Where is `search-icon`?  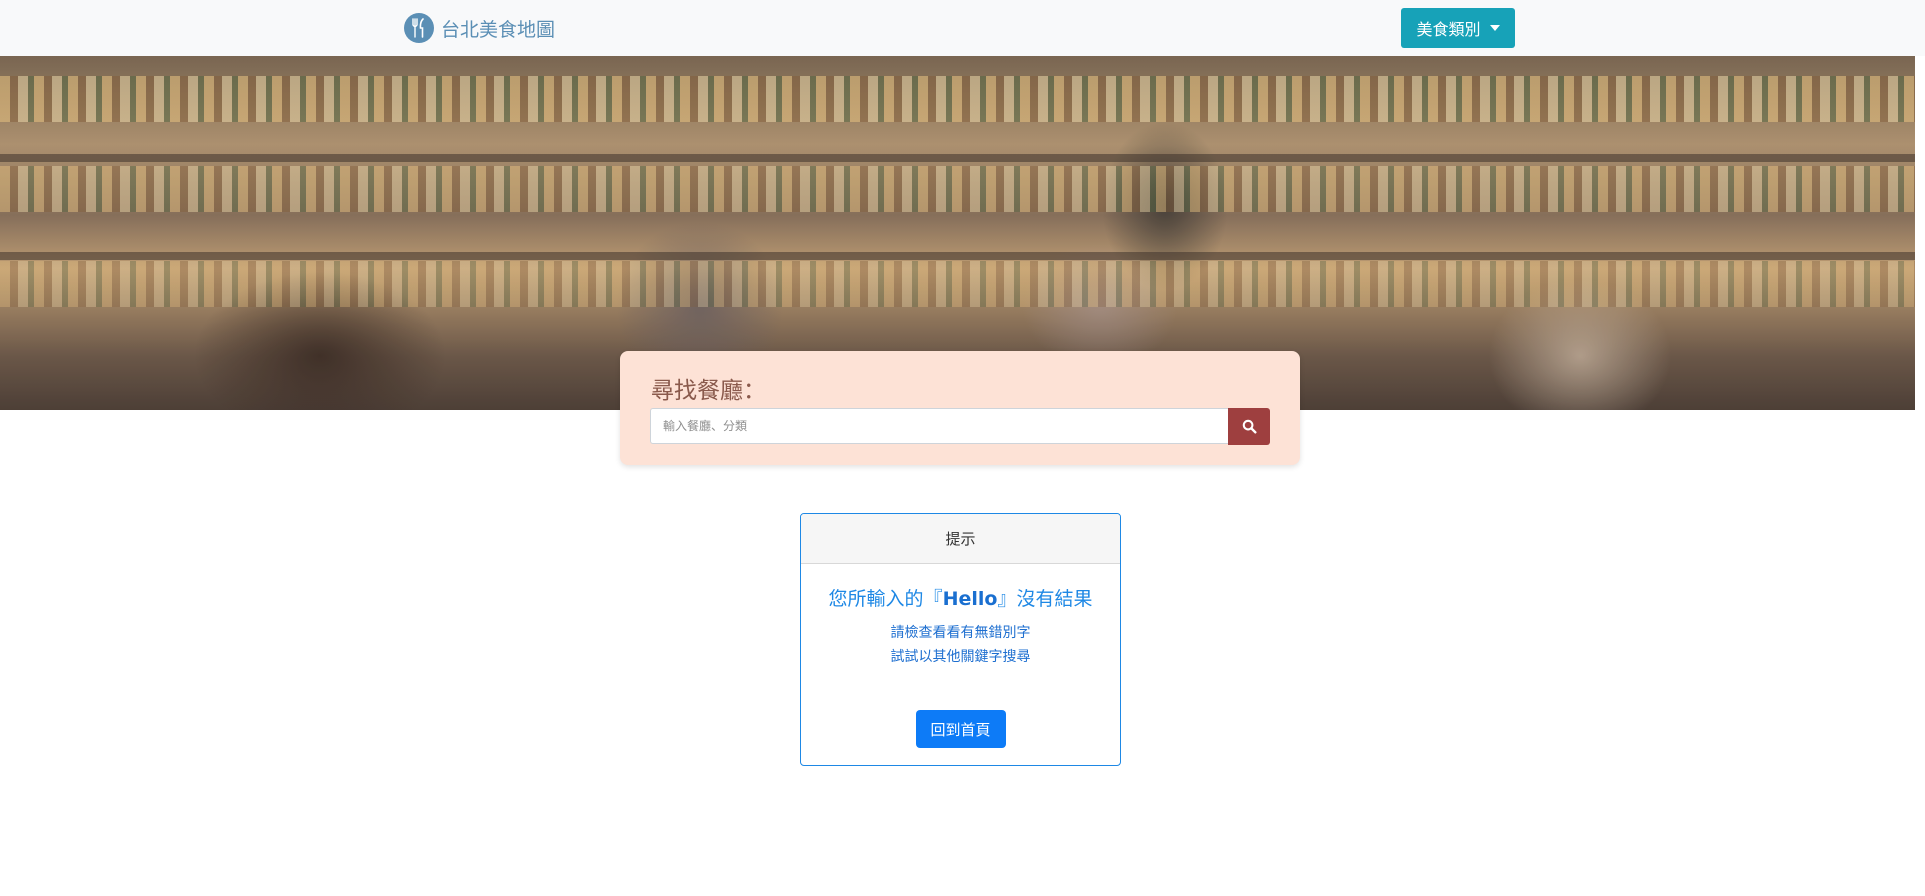 search-icon is located at coordinates (1249, 426).